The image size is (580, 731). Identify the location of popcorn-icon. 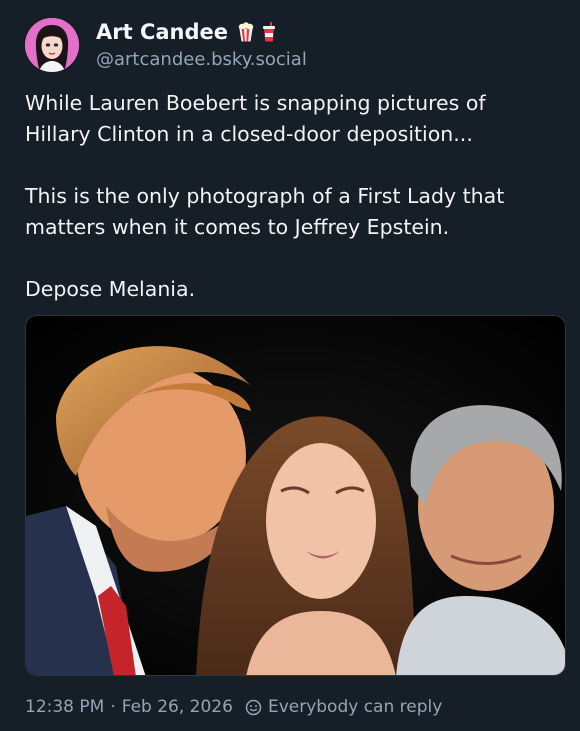
(246, 31).